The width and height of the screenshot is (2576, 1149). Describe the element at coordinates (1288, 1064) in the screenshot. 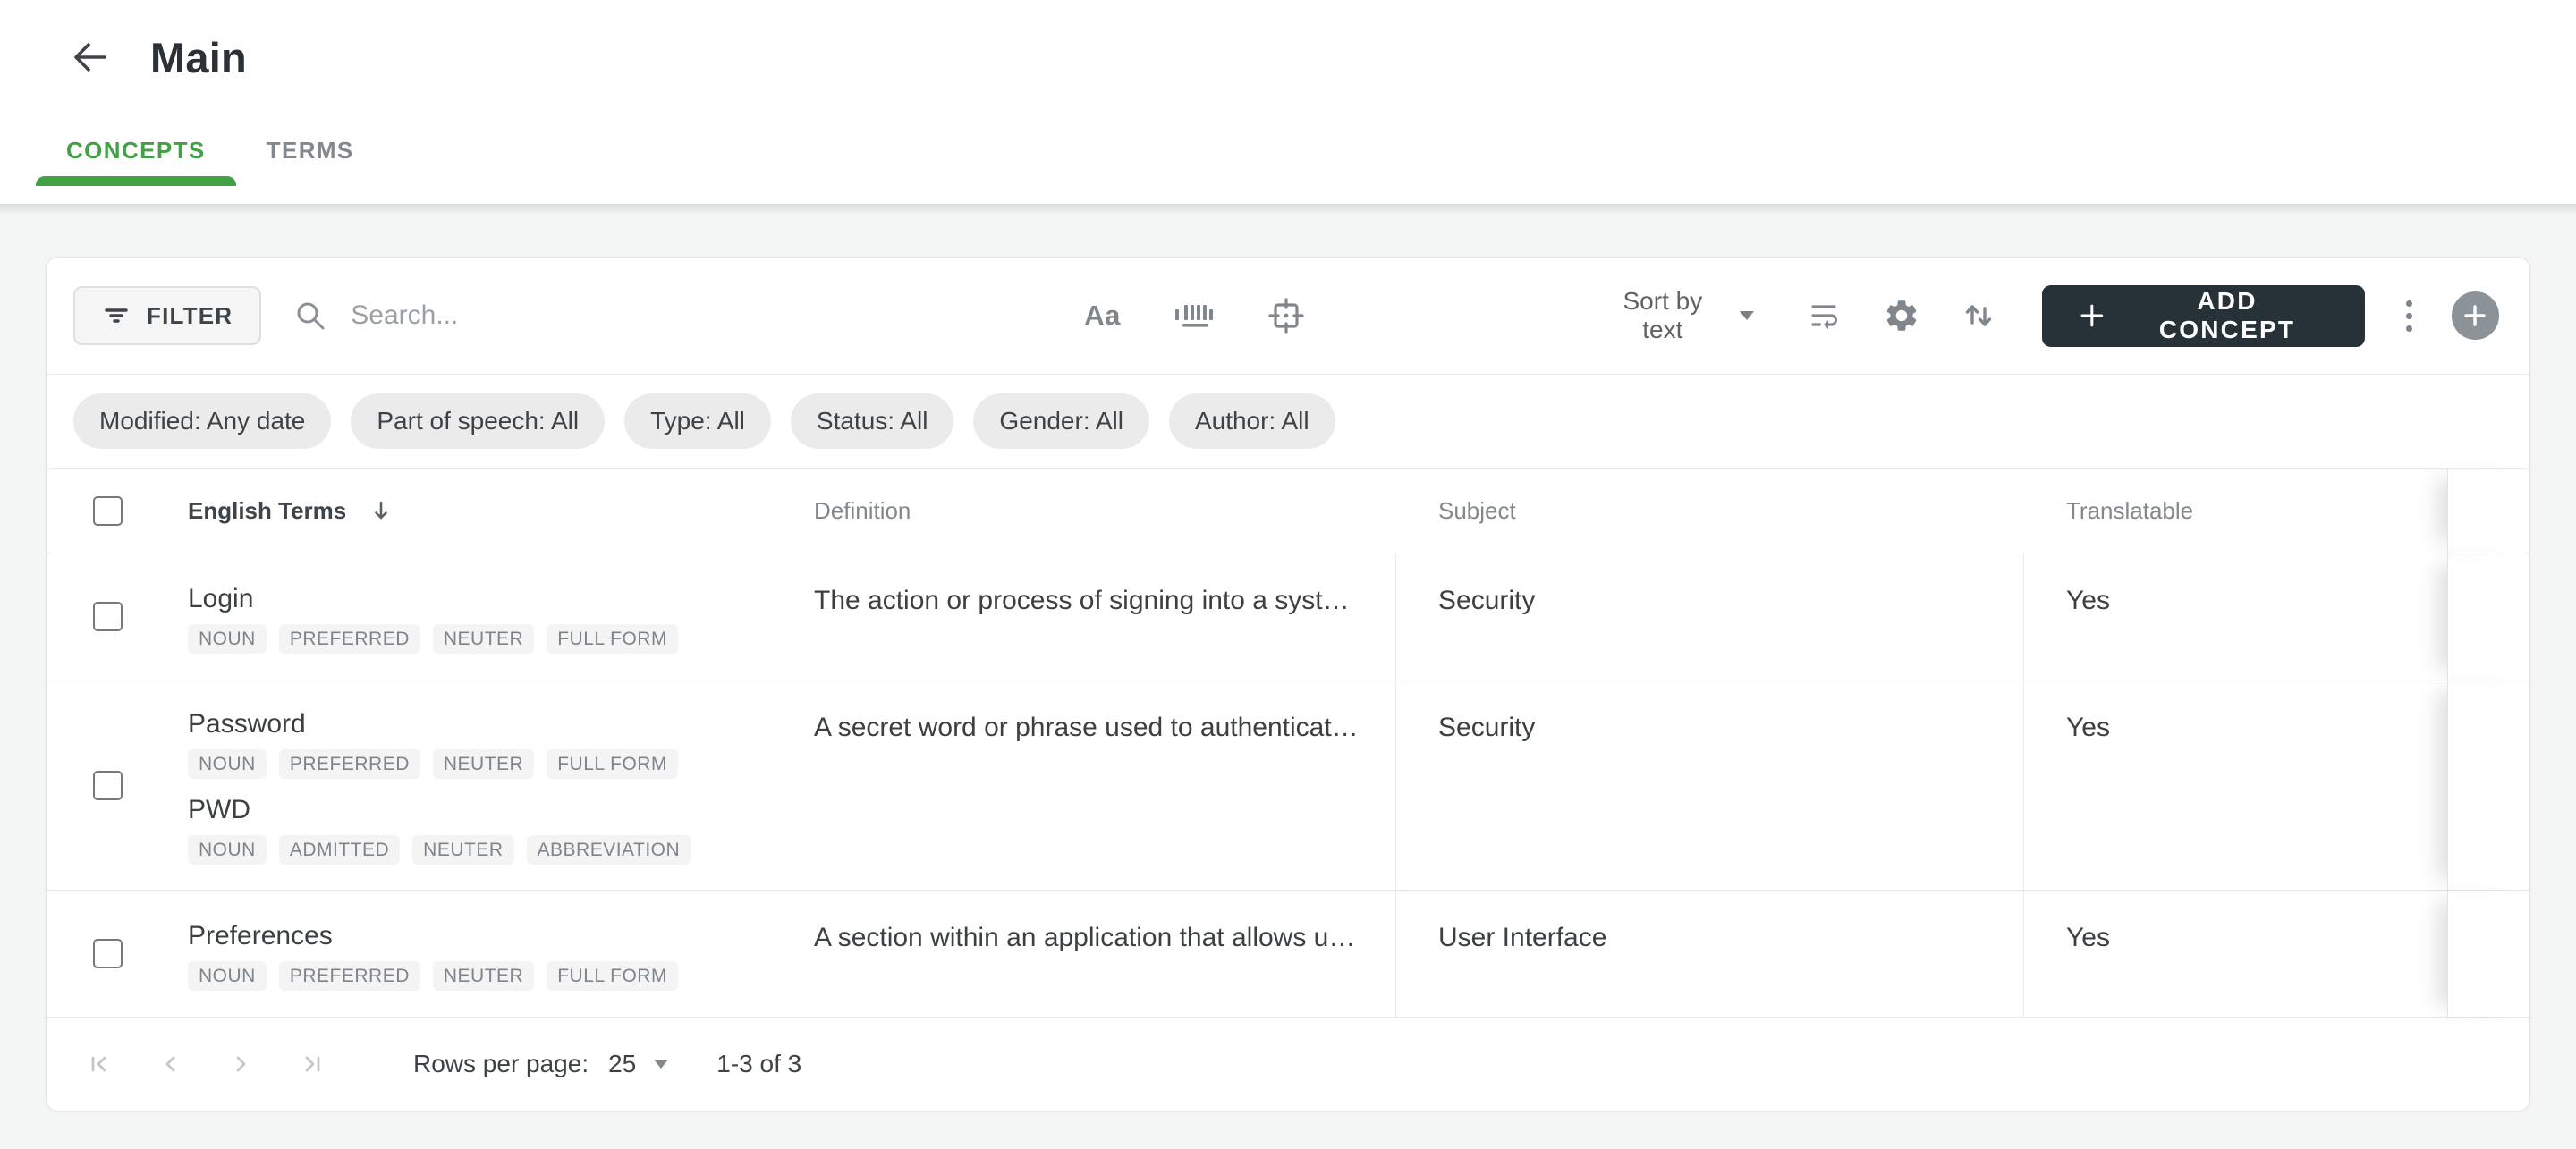

I see `pagination-bar: Rows per page: 25 1-3 of 3` at that location.